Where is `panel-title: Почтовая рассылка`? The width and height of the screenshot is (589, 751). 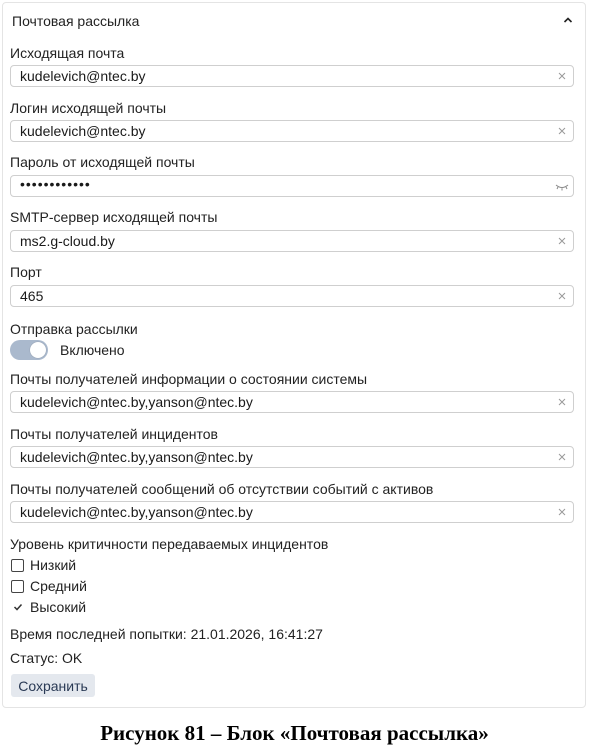
panel-title: Почтовая рассылка is located at coordinates (76, 21).